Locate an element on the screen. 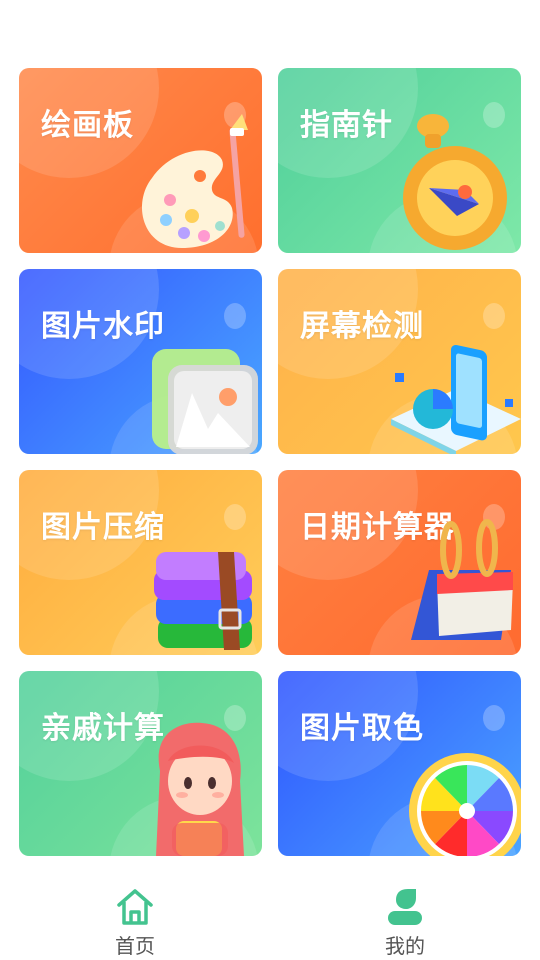 The height and width of the screenshot is (960, 540). card-date-calculator: 日期计算器 is located at coordinates (399, 562).